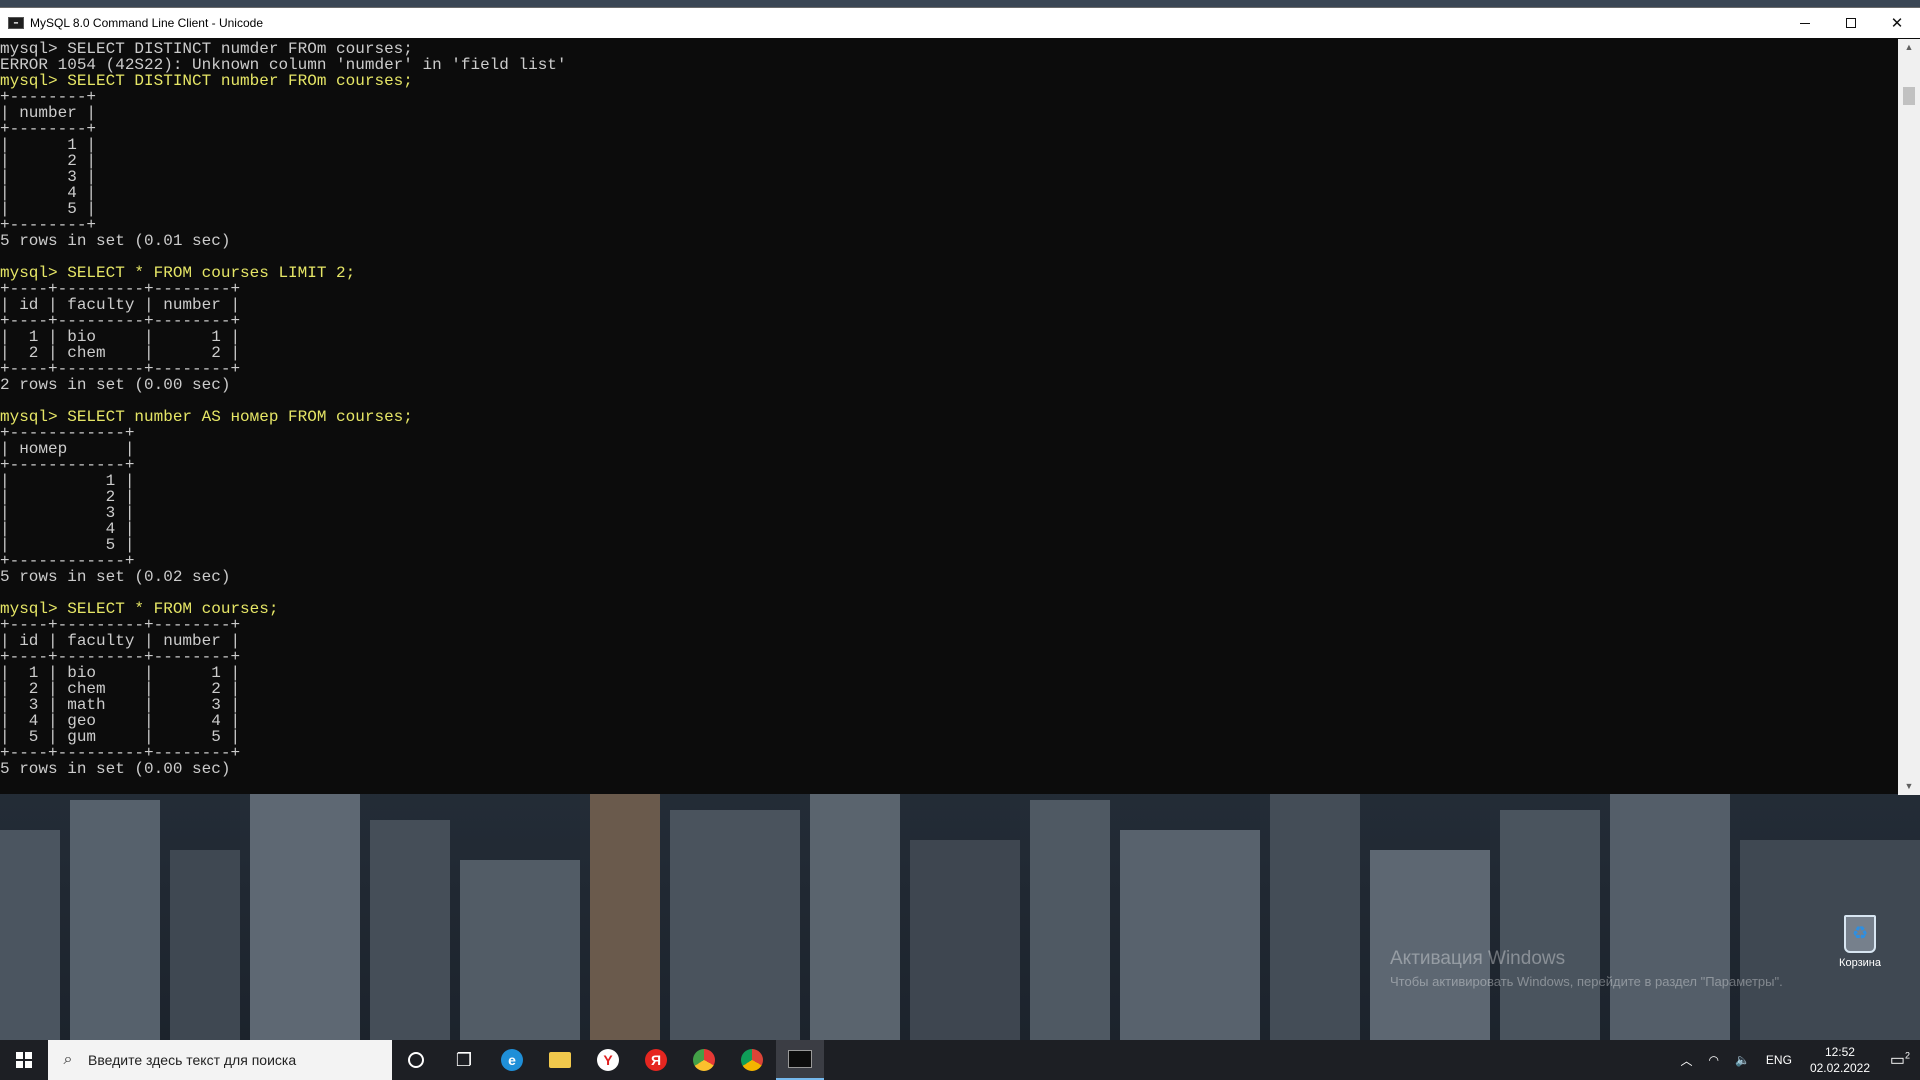 Image resolution: width=1920 pixels, height=1080 pixels. Describe the element at coordinates (416, 1060) in the screenshot. I see `cortana-icon` at that location.